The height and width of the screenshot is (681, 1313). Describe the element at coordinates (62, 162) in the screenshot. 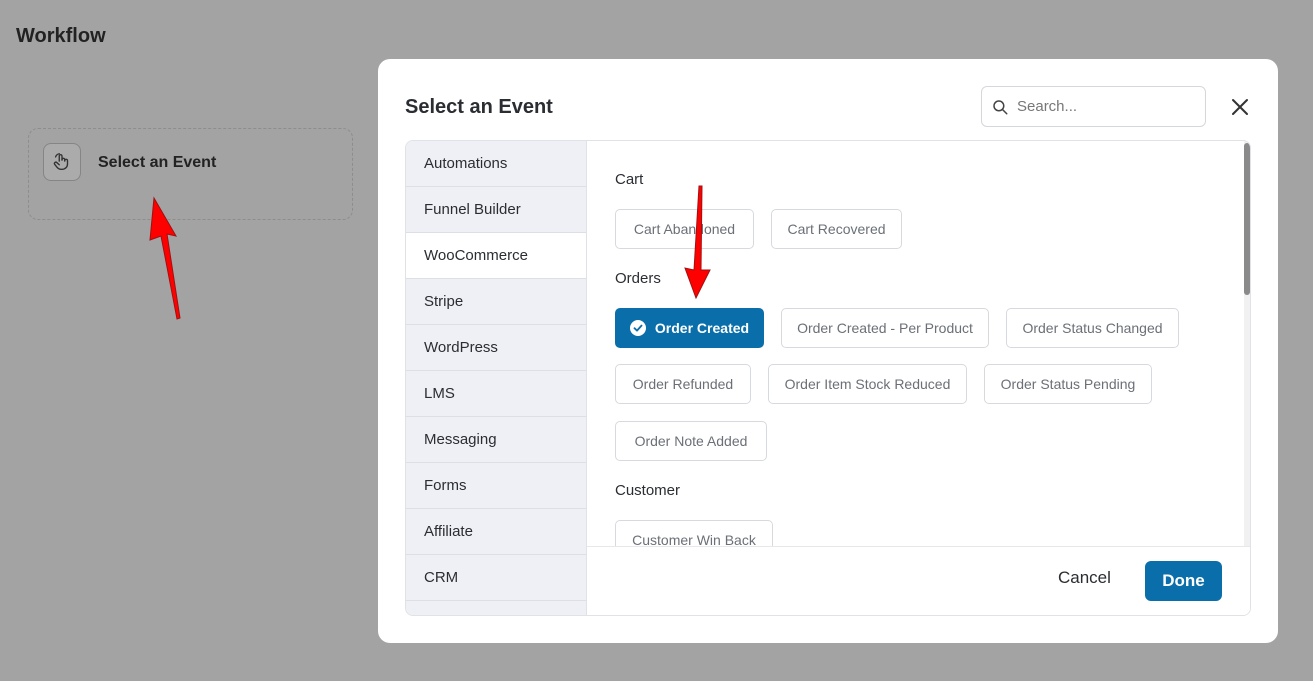

I see `hand-pointer-icon` at that location.